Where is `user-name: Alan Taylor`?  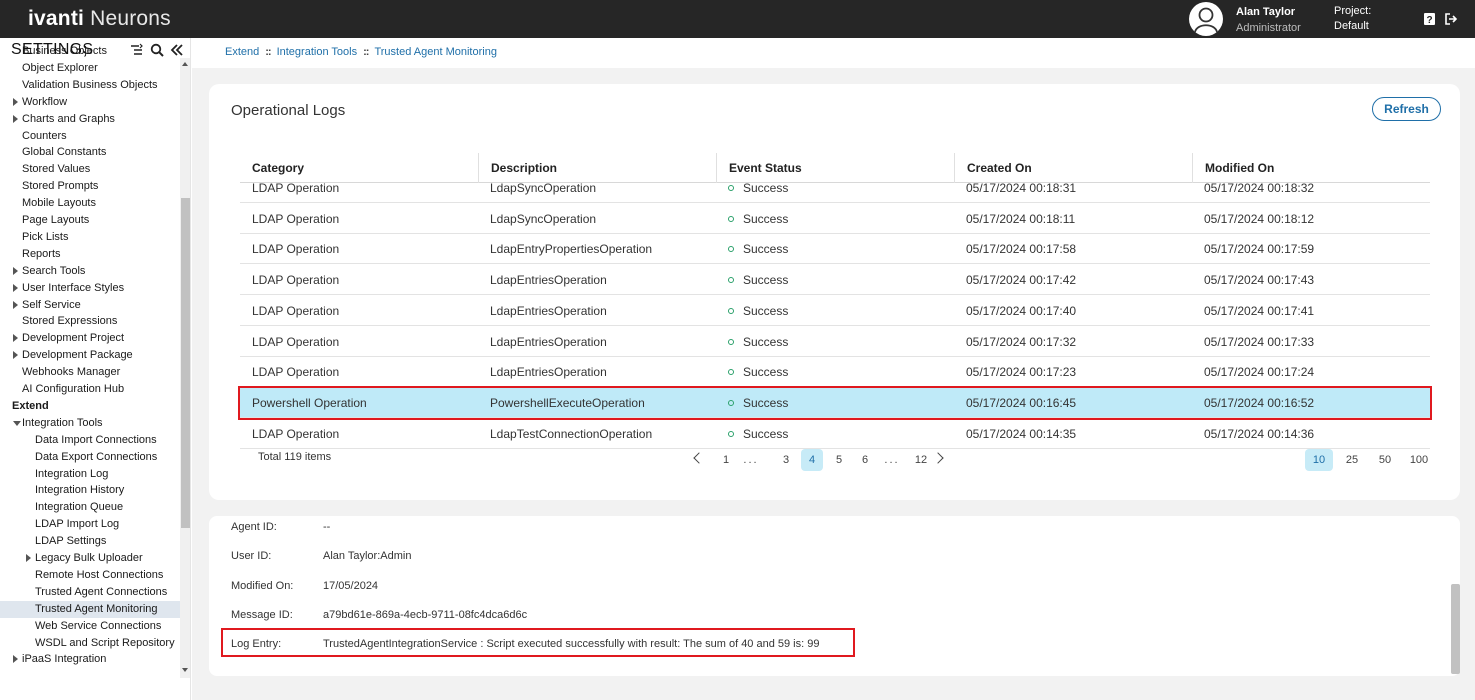 user-name: Alan Taylor is located at coordinates (1265, 12).